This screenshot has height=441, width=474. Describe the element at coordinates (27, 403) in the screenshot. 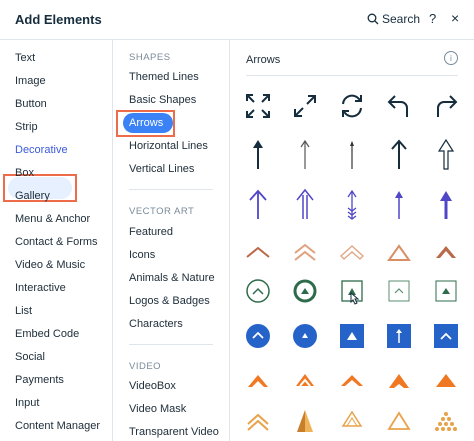

I see `category-input: Input` at that location.